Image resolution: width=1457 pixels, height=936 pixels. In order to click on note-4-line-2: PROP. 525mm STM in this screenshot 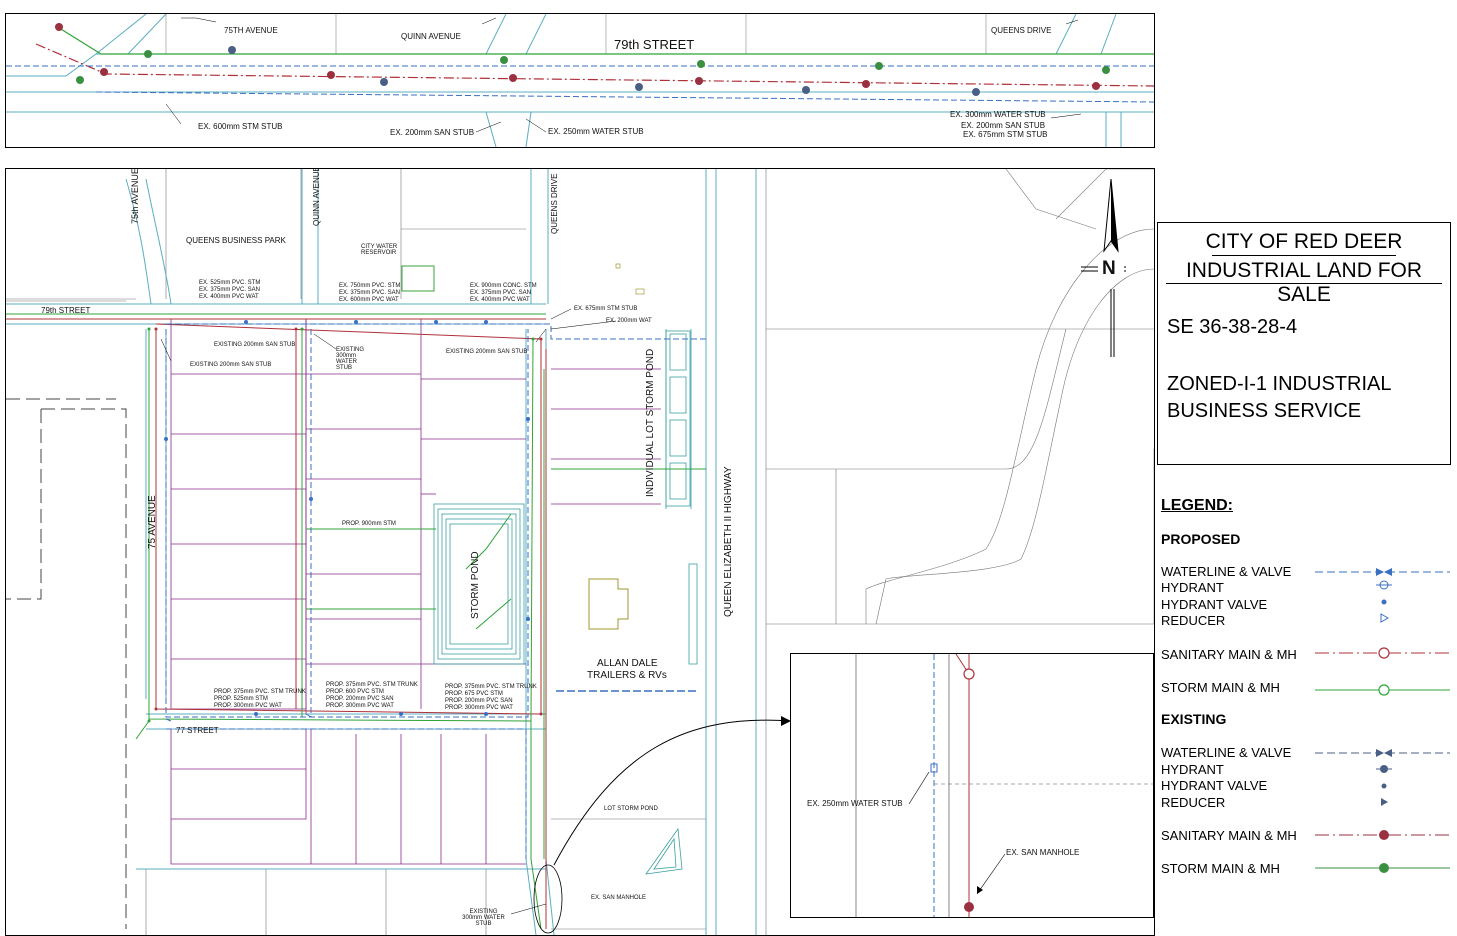, I will do `click(241, 699)`.